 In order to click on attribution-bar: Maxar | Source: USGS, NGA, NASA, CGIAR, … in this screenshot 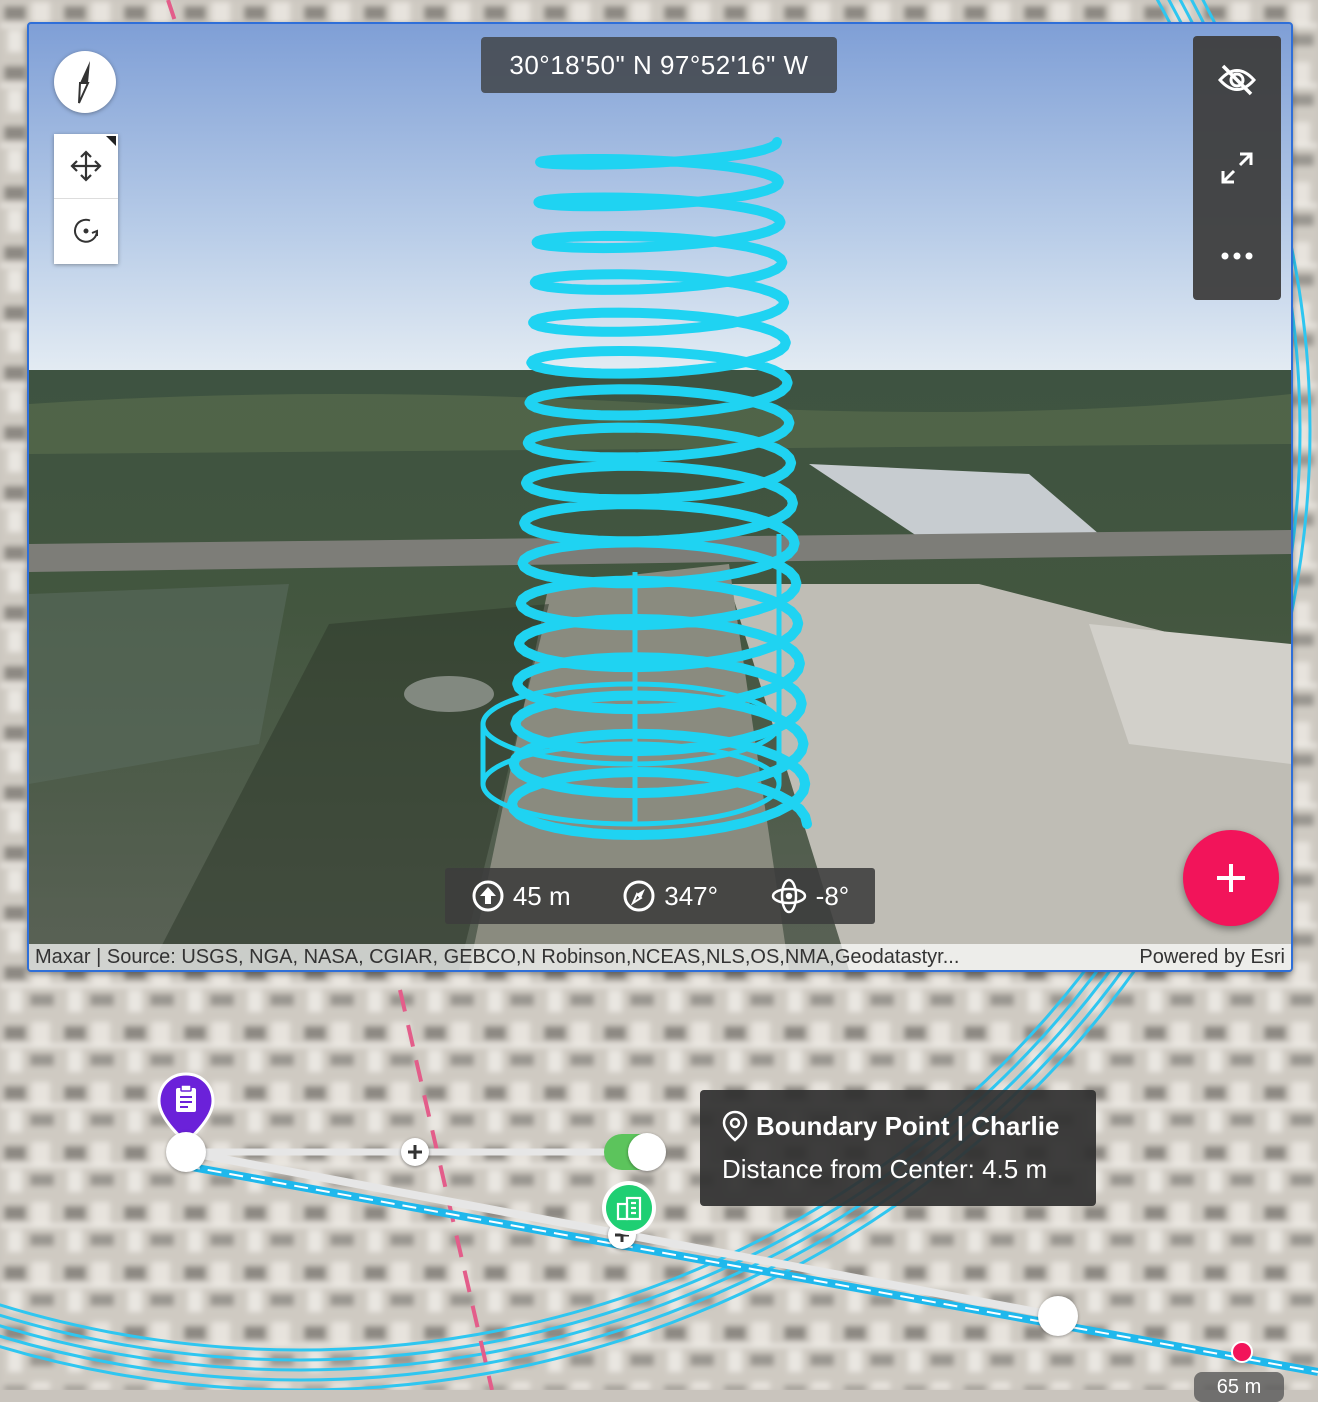, I will do `click(660, 957)`.